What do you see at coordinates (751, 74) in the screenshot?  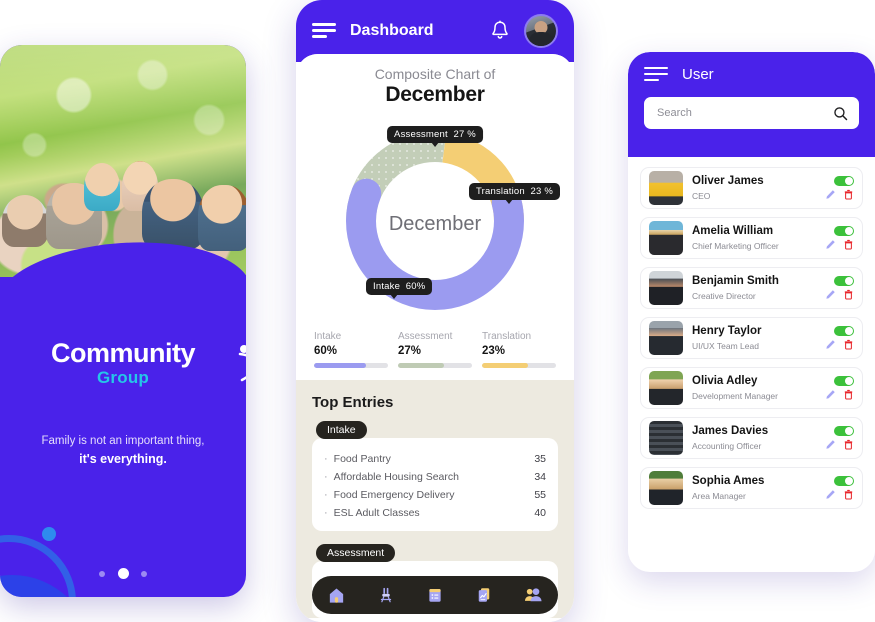 I see `user-panel-header-top: User` at bounding box center [751, 74].